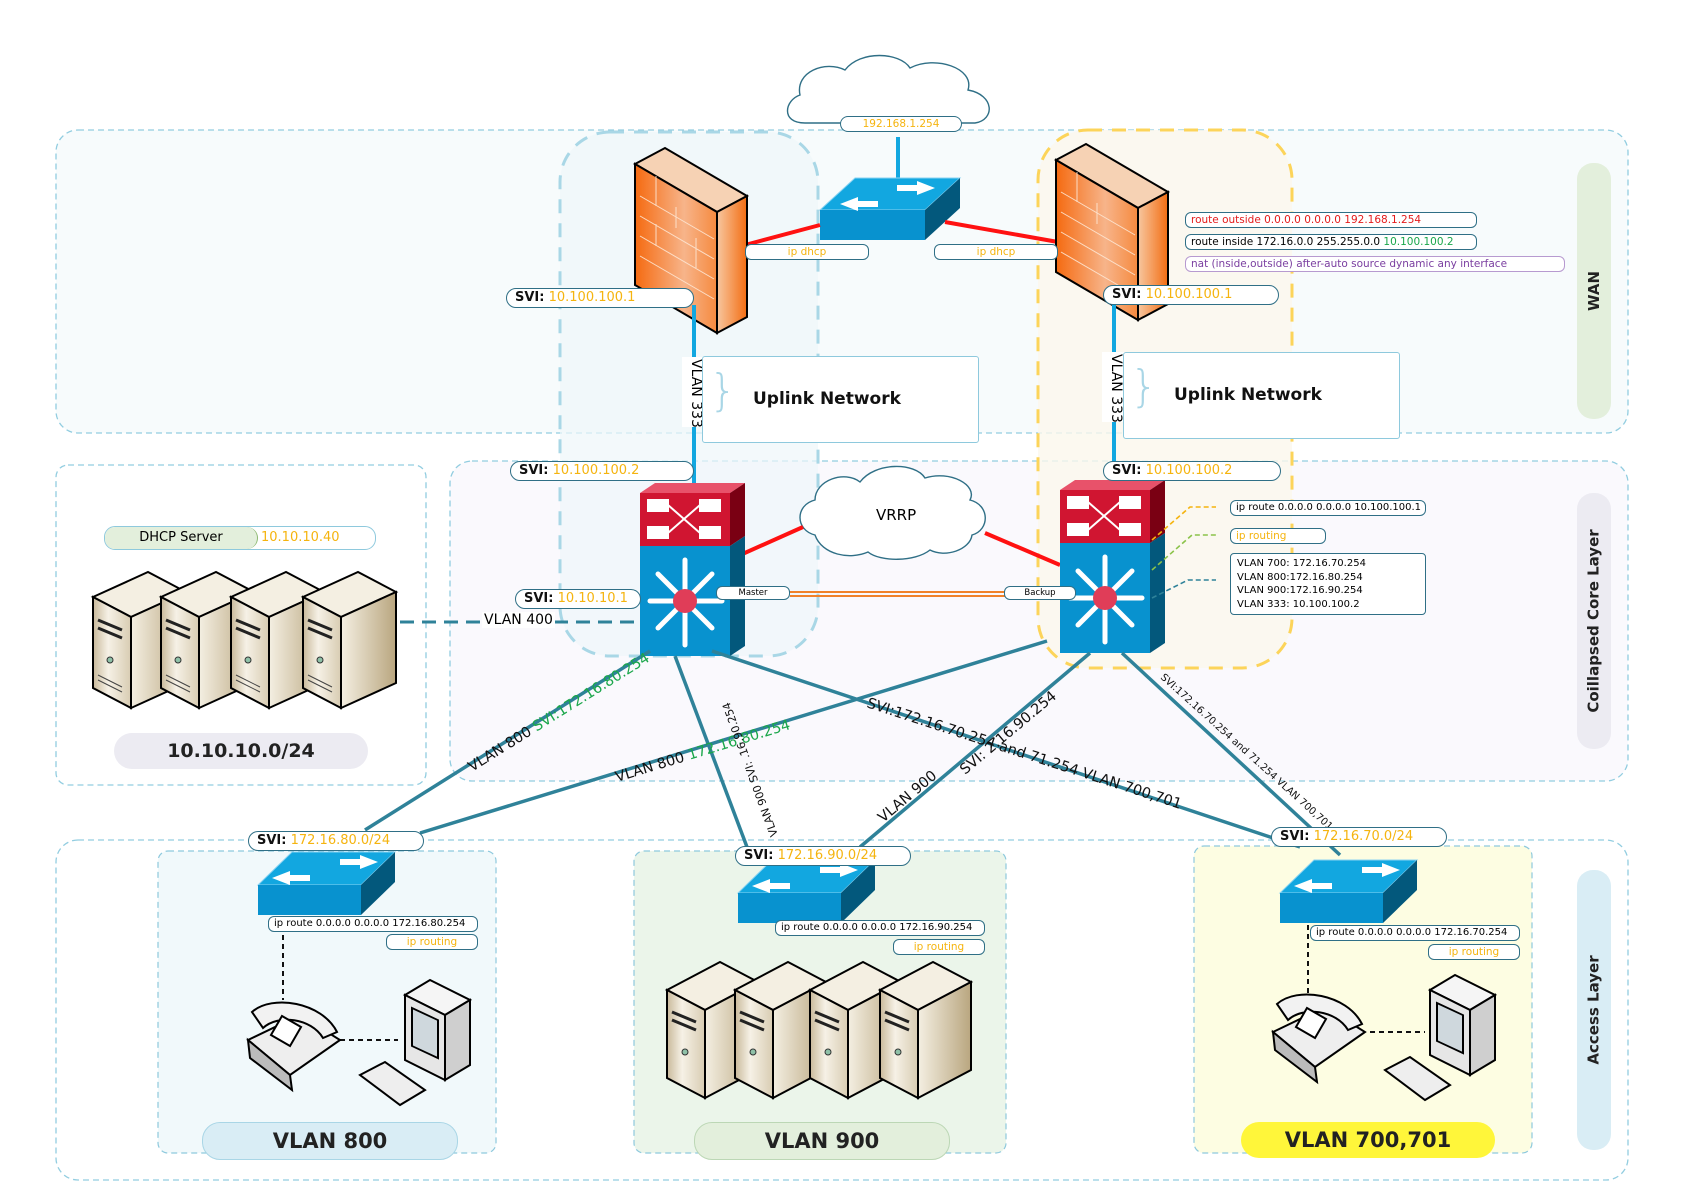  Describe the element at coordinates (1040, 593) in the screenshot. I see `backup-label: Backup` at that location.